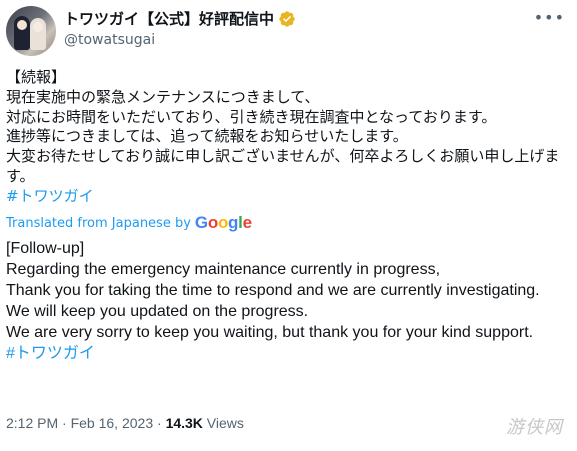  What do you see at coordinates (287, 18) in the screenshot?
I see `verified-badge-icon` at bounding box center [287, 18].